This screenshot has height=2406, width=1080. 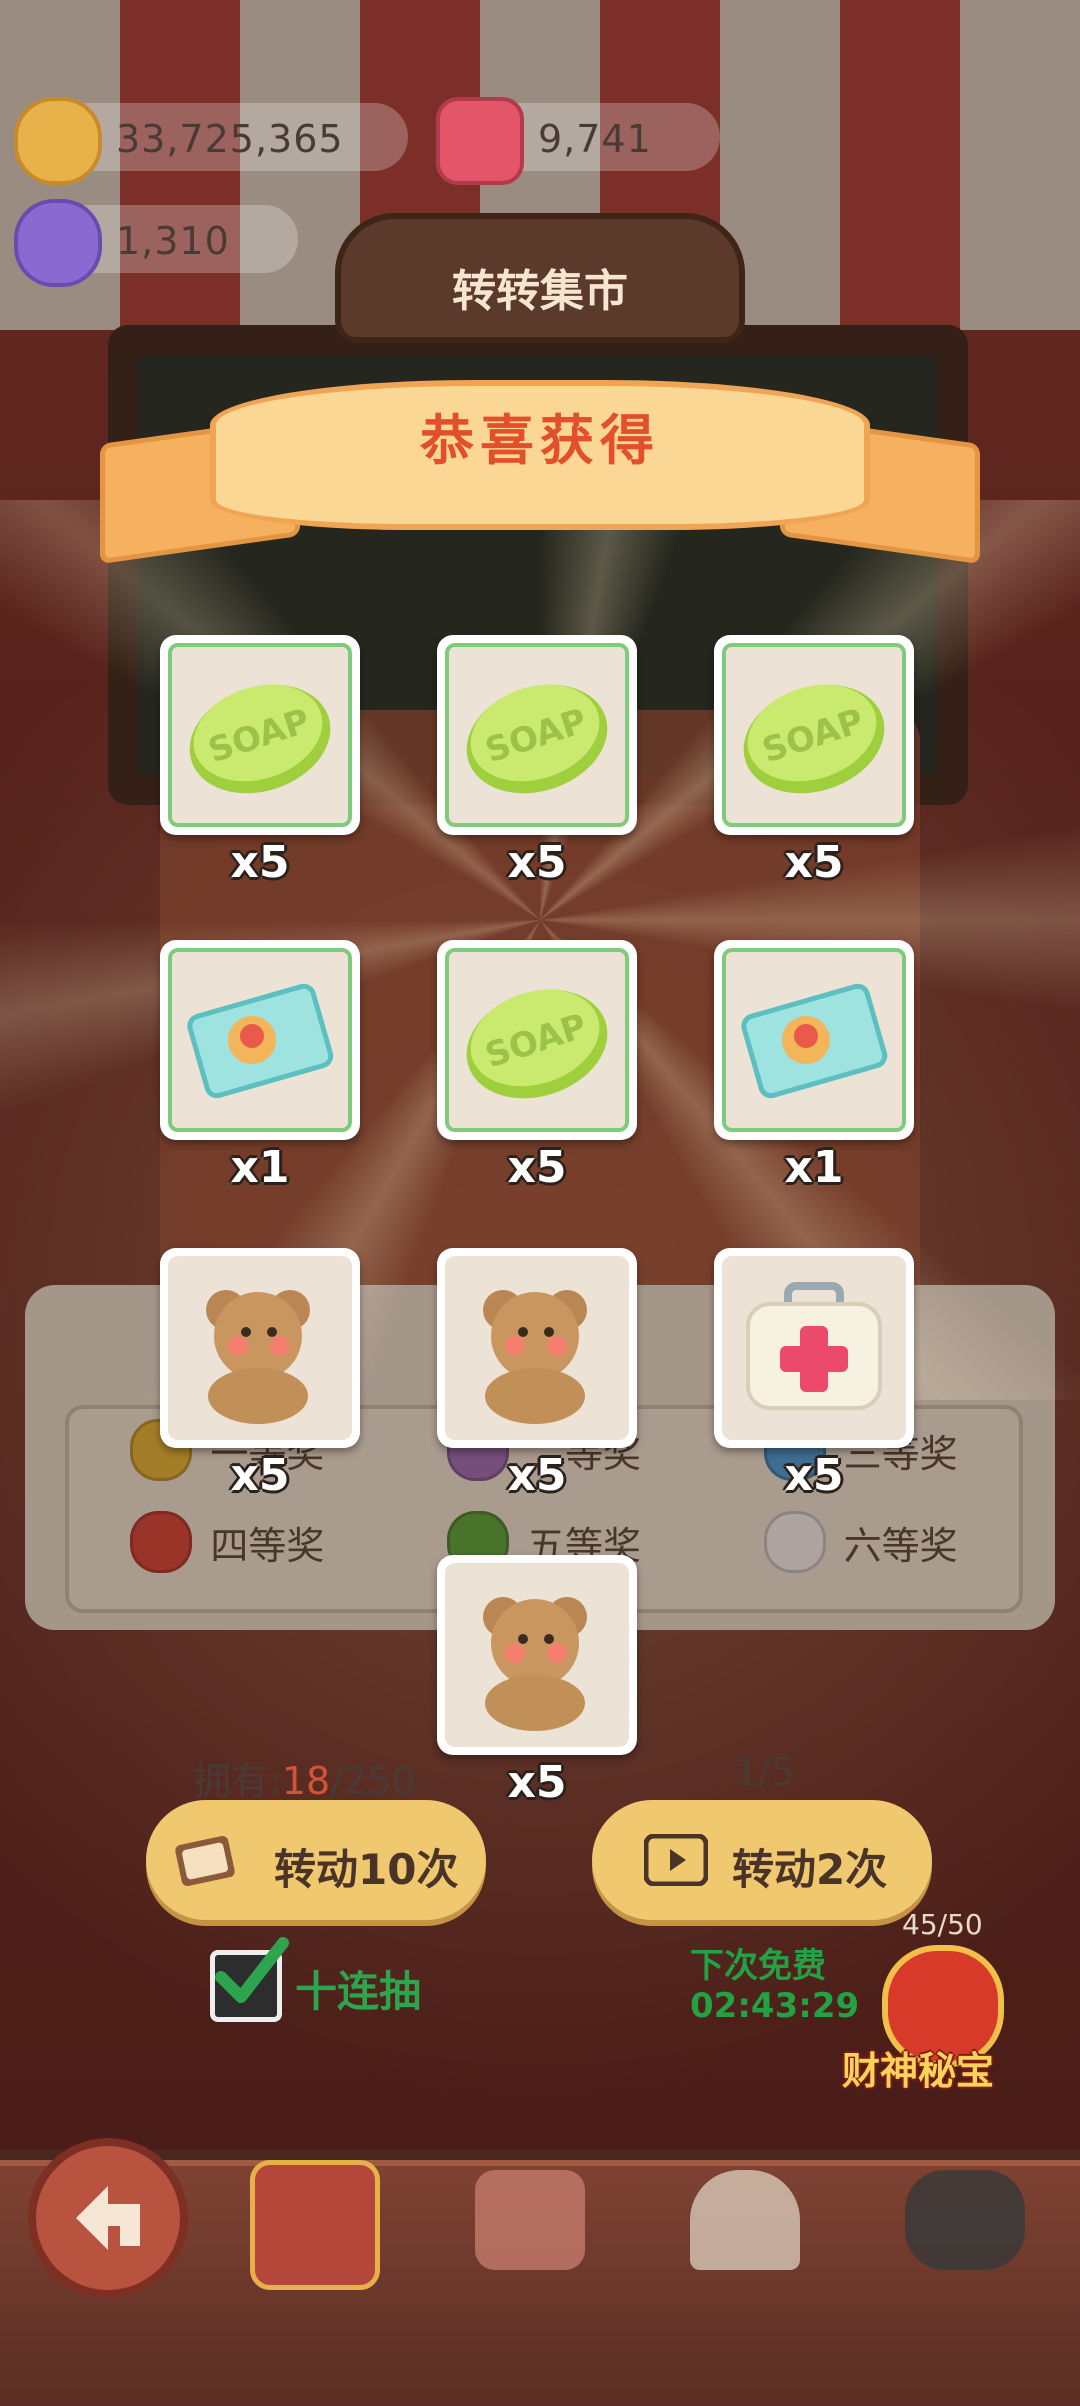 What do you see at coordinates (775, 2006) in the screenshot?
I see `next-free-timer: 02:43:29` at bounding box center [775, 2006].